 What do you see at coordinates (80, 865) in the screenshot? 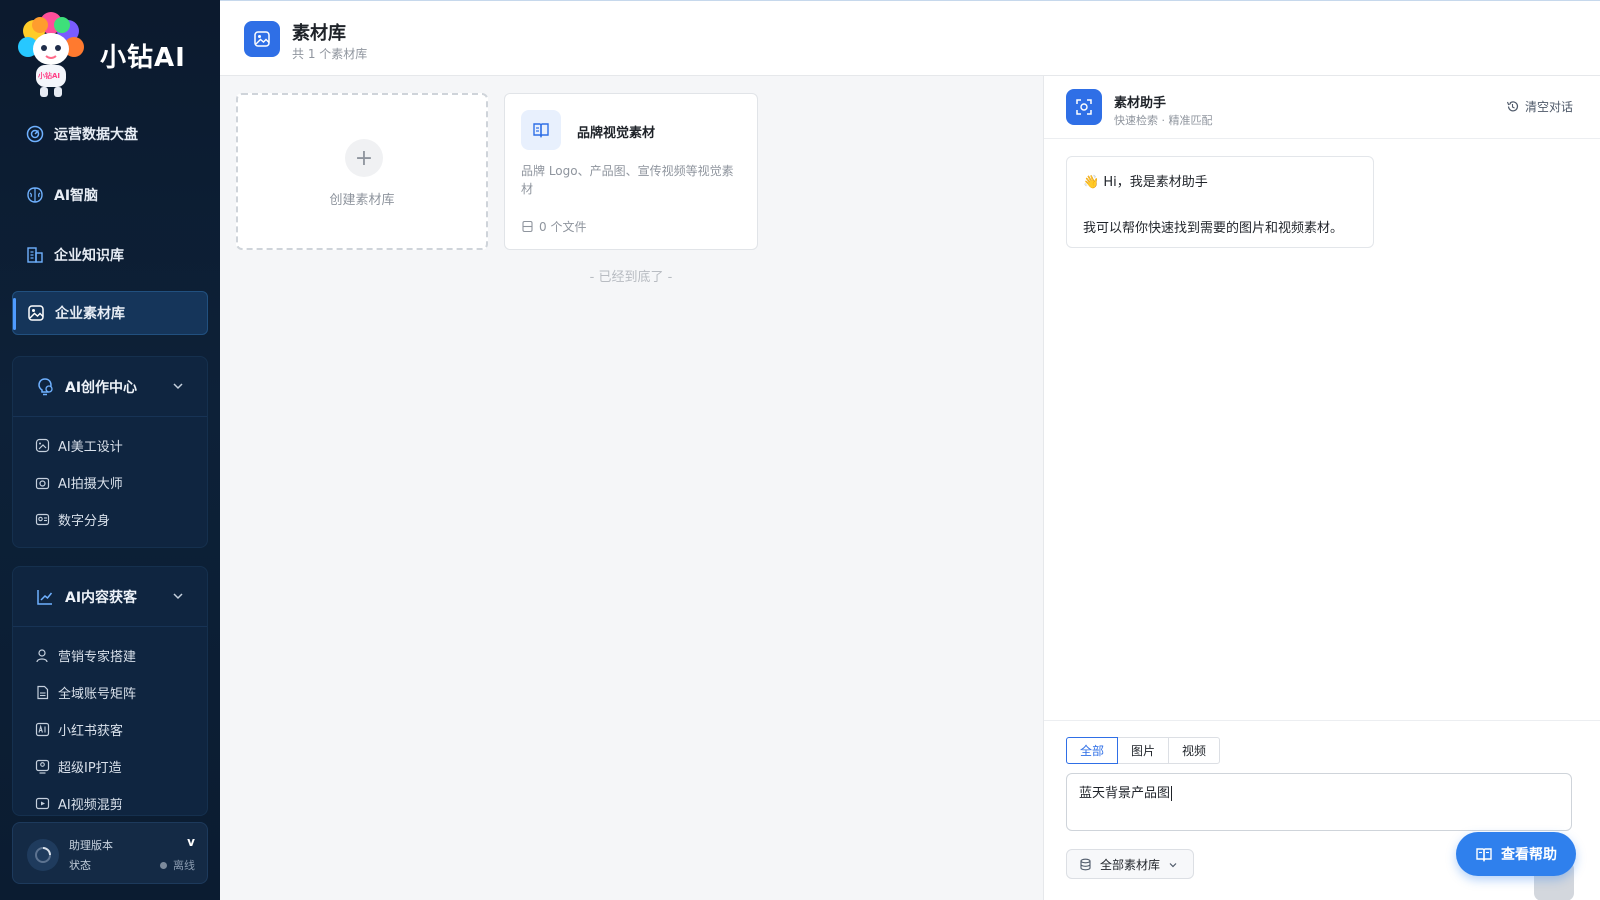
I see `version-status-label: 状态` at bounding box center [80, 865].